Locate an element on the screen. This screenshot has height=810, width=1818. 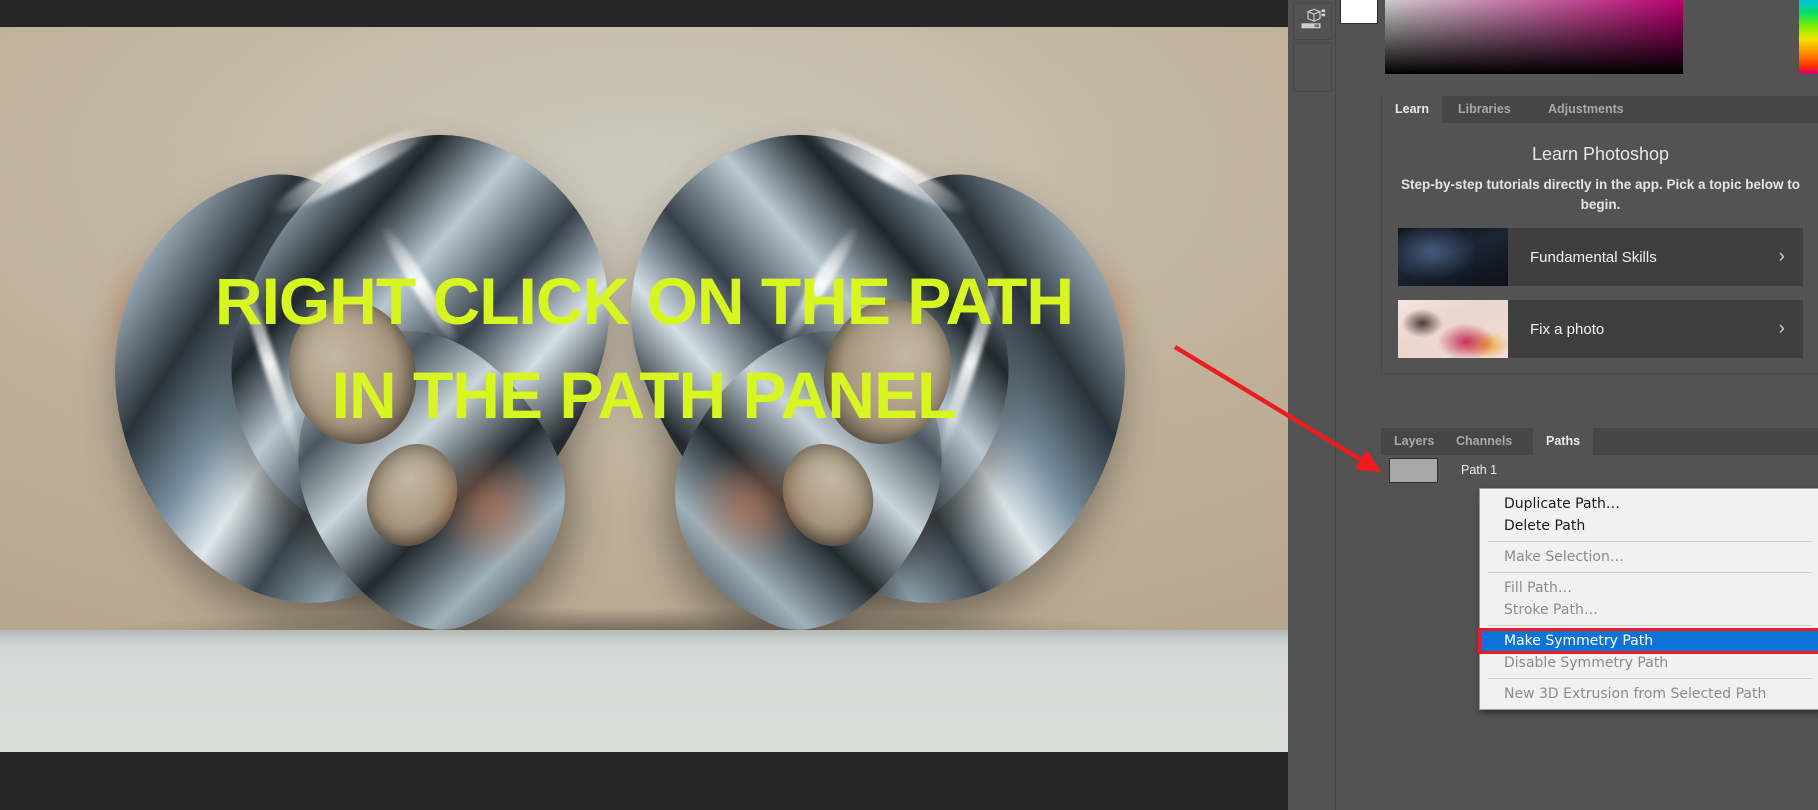
path-name-label: Path 1 is located at coordinates (1479, 470).